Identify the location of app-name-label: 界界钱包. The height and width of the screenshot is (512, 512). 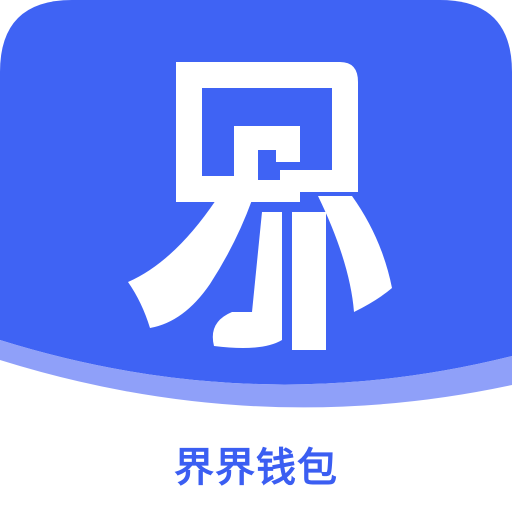
(256, 468).